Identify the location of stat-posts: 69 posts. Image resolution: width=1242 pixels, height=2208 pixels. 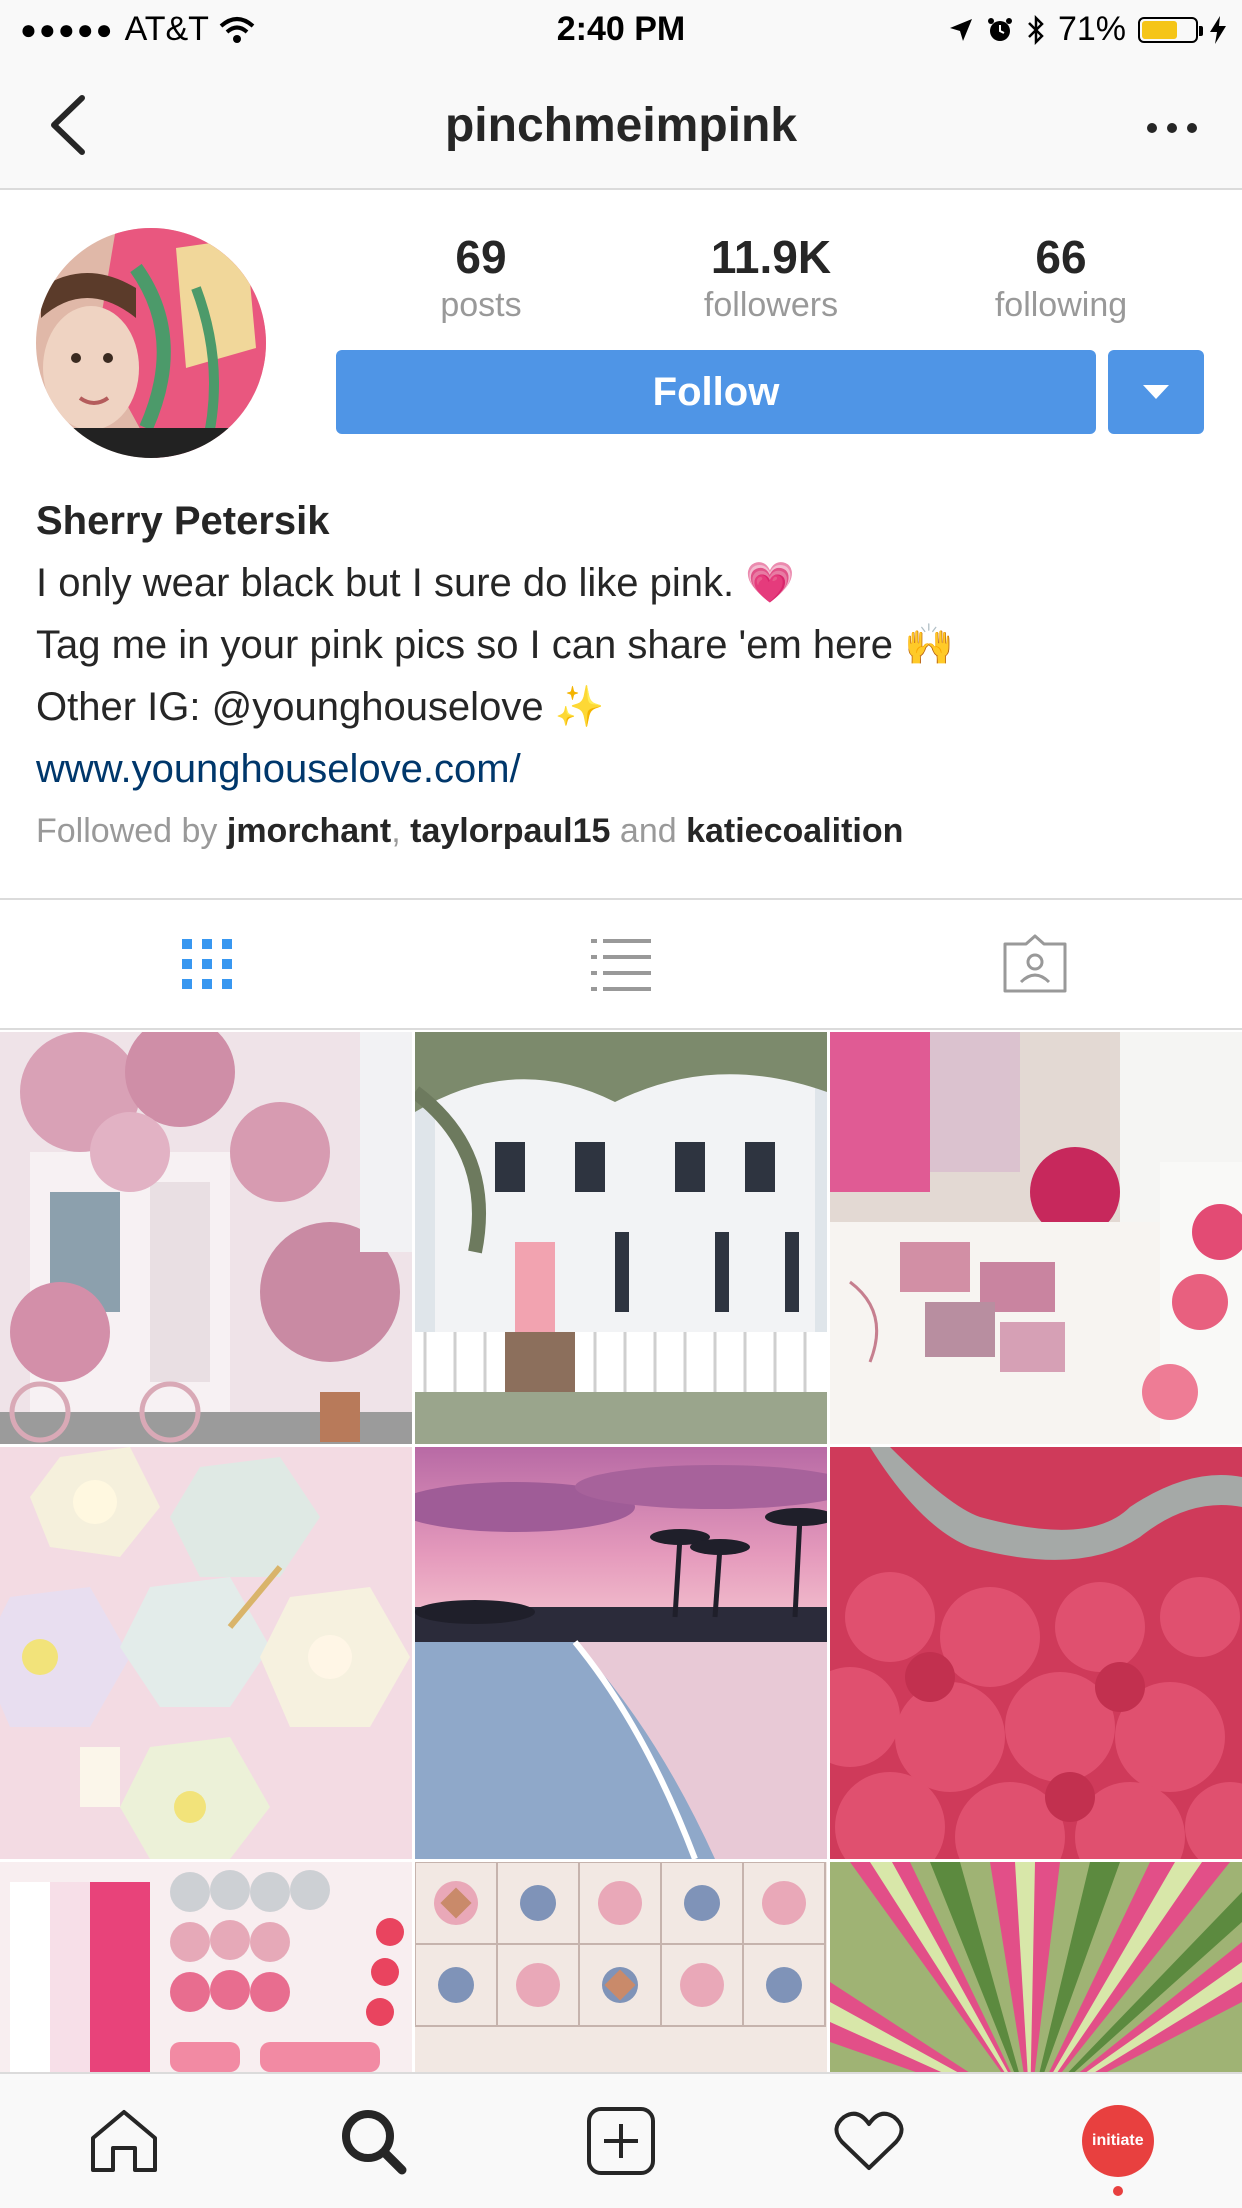
(481, 277).